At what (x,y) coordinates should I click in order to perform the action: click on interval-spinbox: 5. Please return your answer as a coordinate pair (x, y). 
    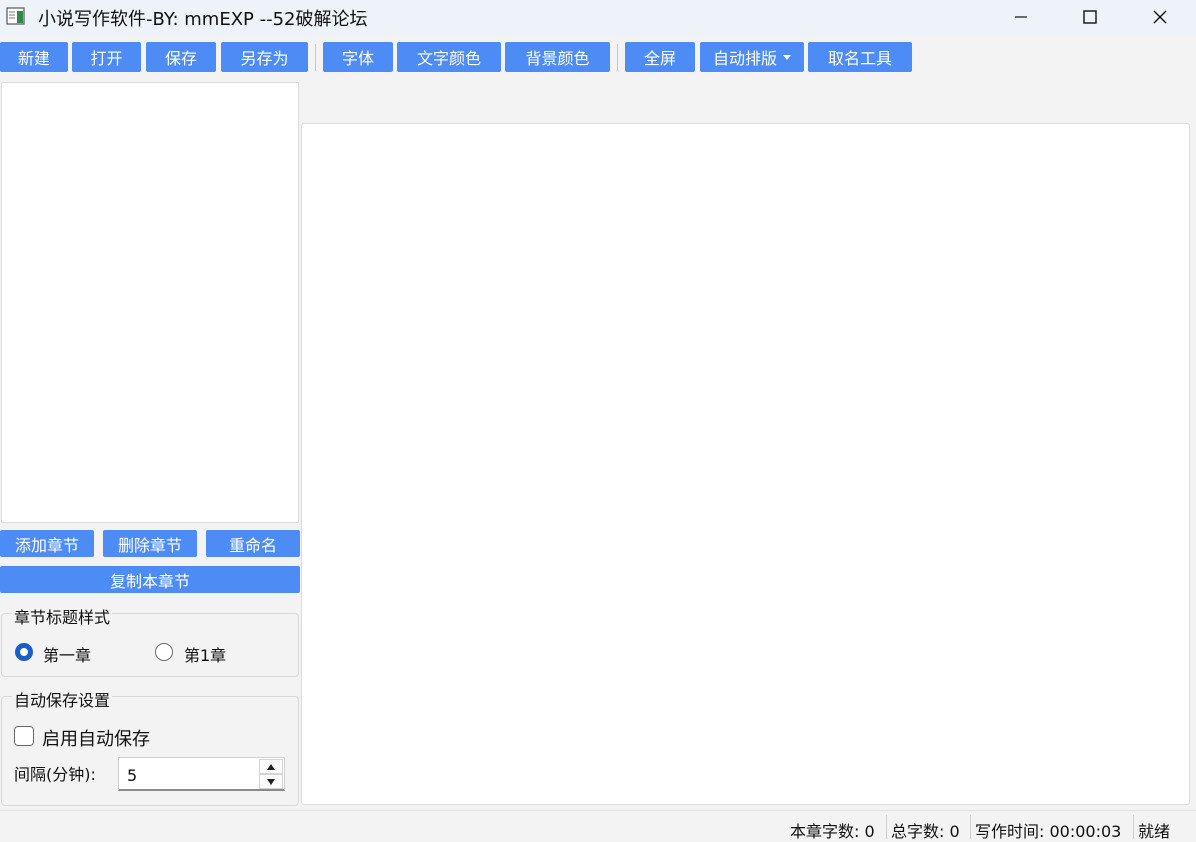
    Looking at the image, I should click on (201, 774).